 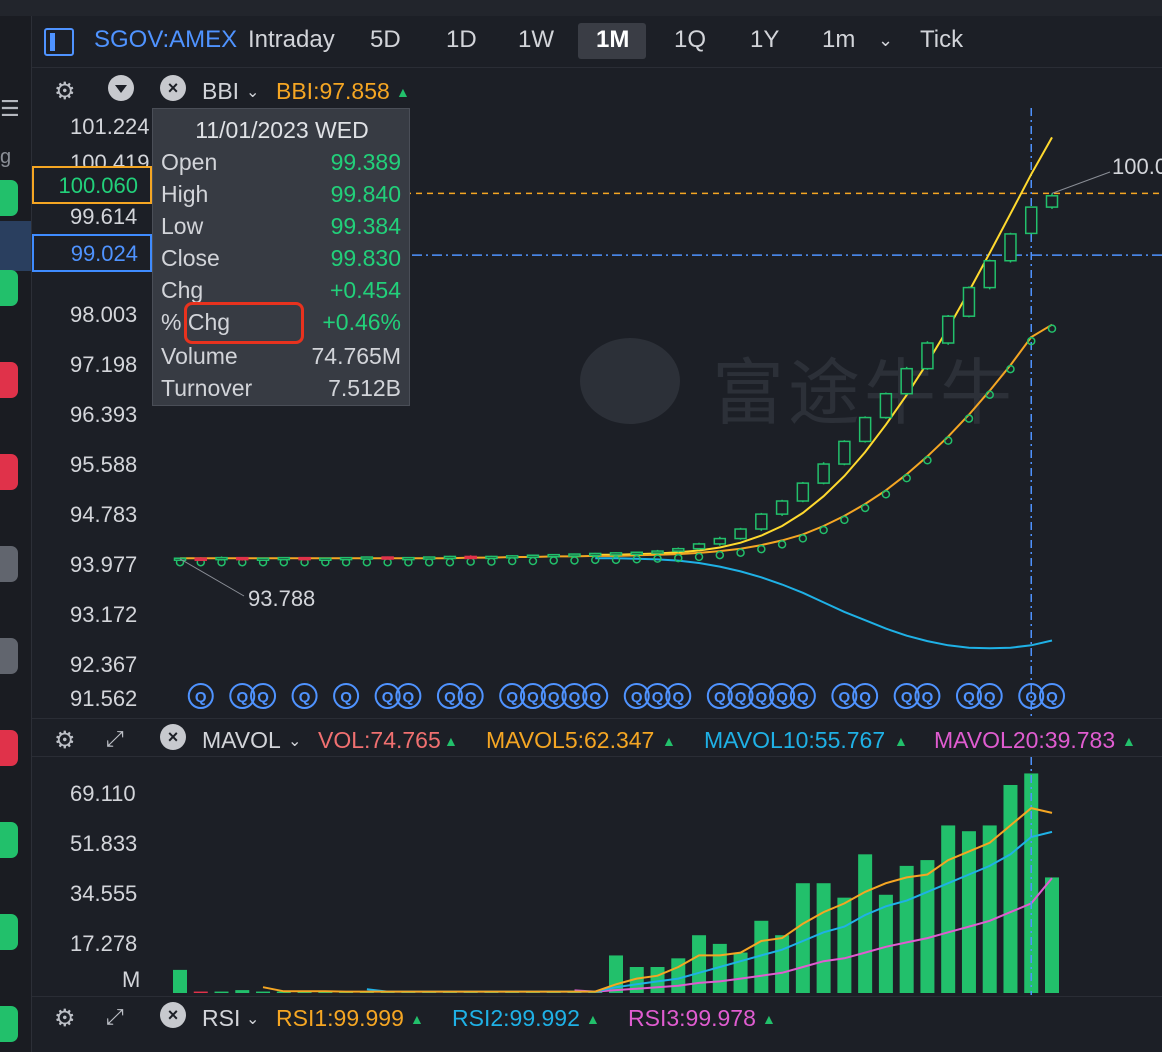 What do you see at coordinates (104, 414) in the screenshot?
I see `y-tick: 96.393` at bounding box center [104, 414].